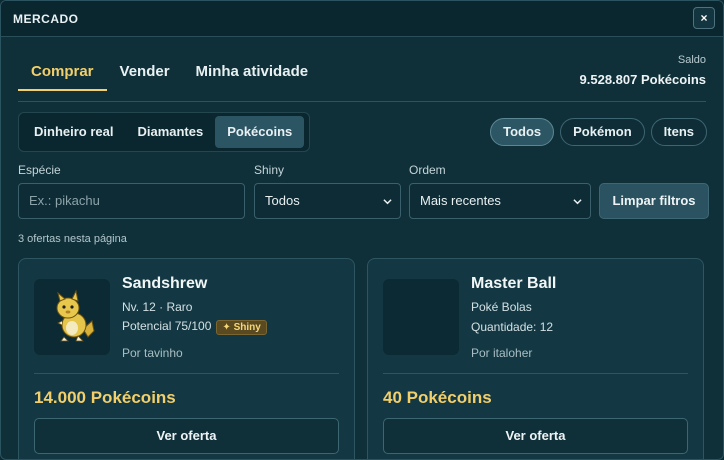 This screenshot has width=724, height=460. Describe the element at coordinates (602, 132) in the screenshot. I see `type-pokemon-button: Pokémon` at that location.